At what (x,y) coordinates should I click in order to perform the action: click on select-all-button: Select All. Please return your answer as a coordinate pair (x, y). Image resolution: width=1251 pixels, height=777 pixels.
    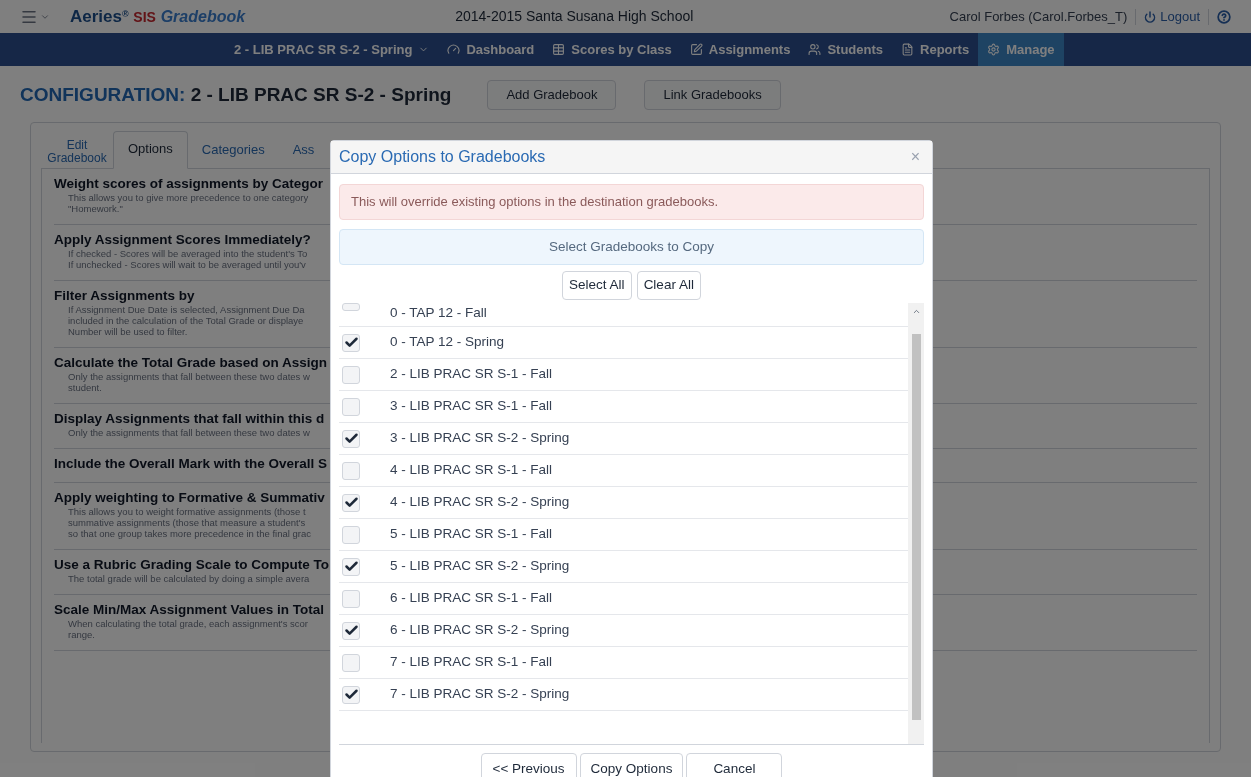
    Looking at the image, I should click on (597, 285).